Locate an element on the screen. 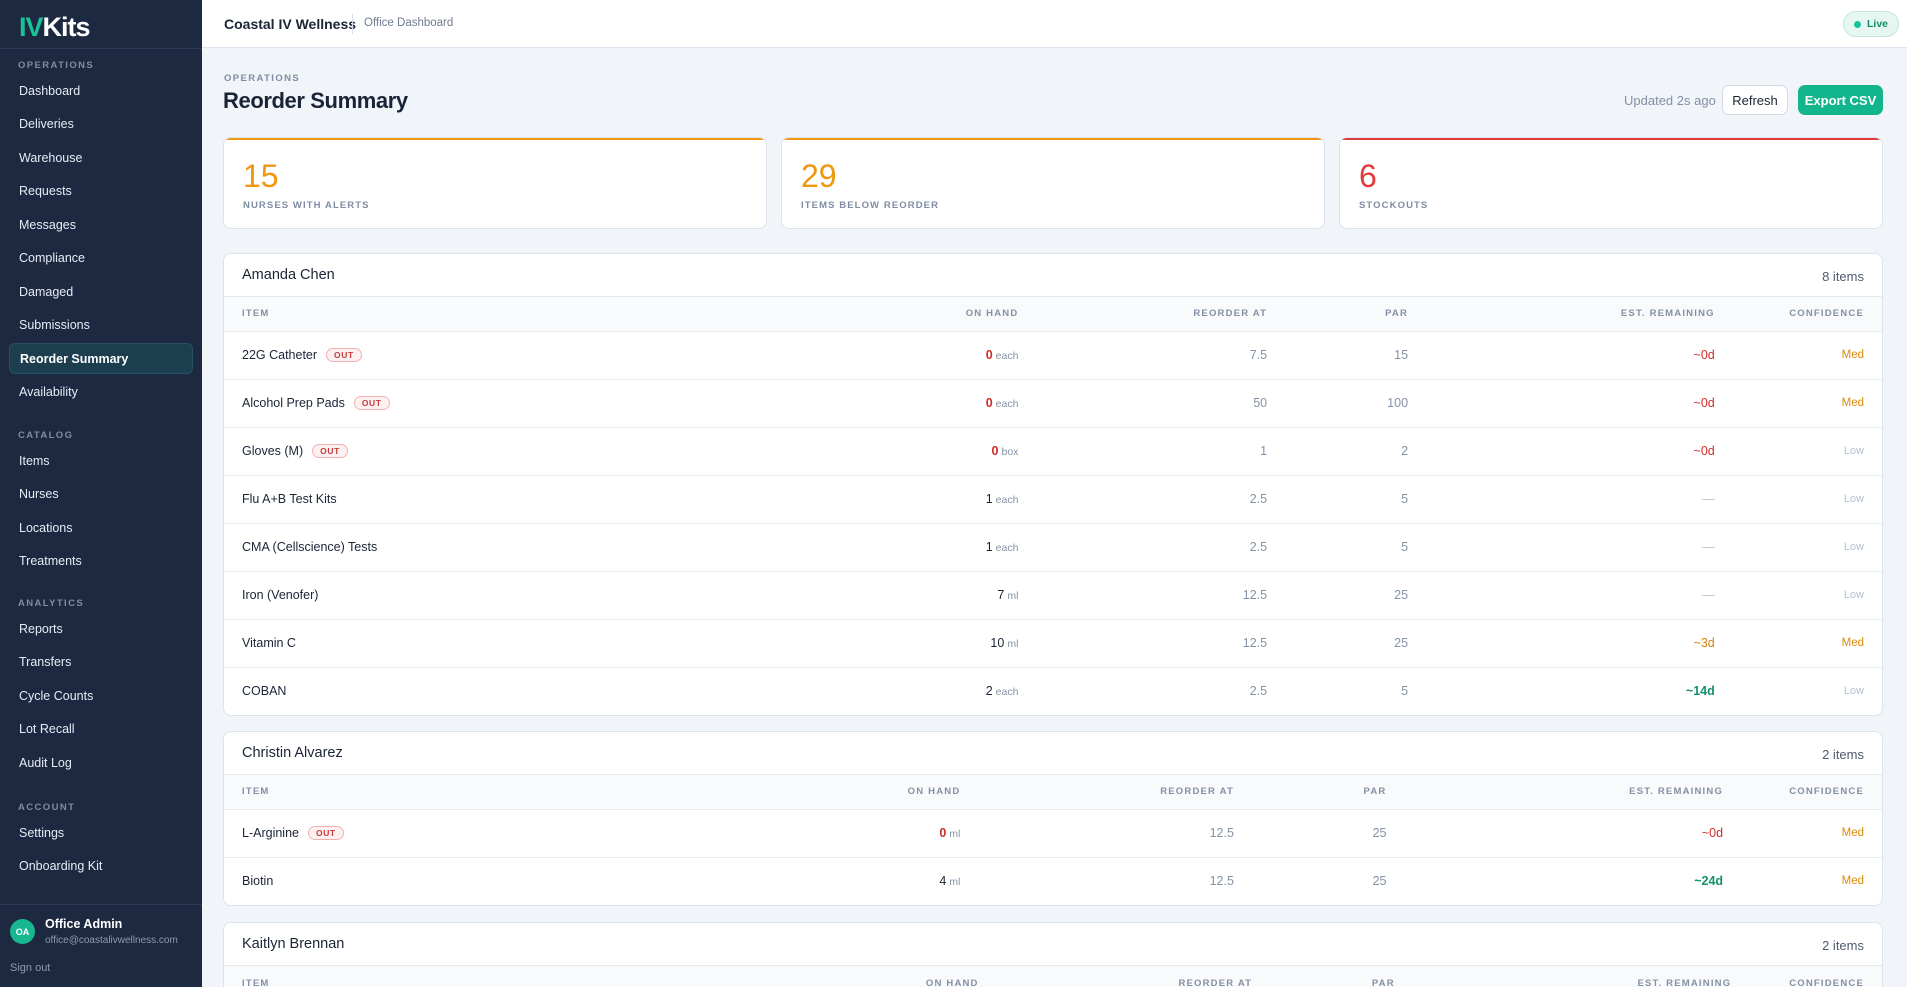 Image resolution: width=1907 pixels, height=987 pixels. ivkits-logo: IVKits is located at coordinates (55, 27).